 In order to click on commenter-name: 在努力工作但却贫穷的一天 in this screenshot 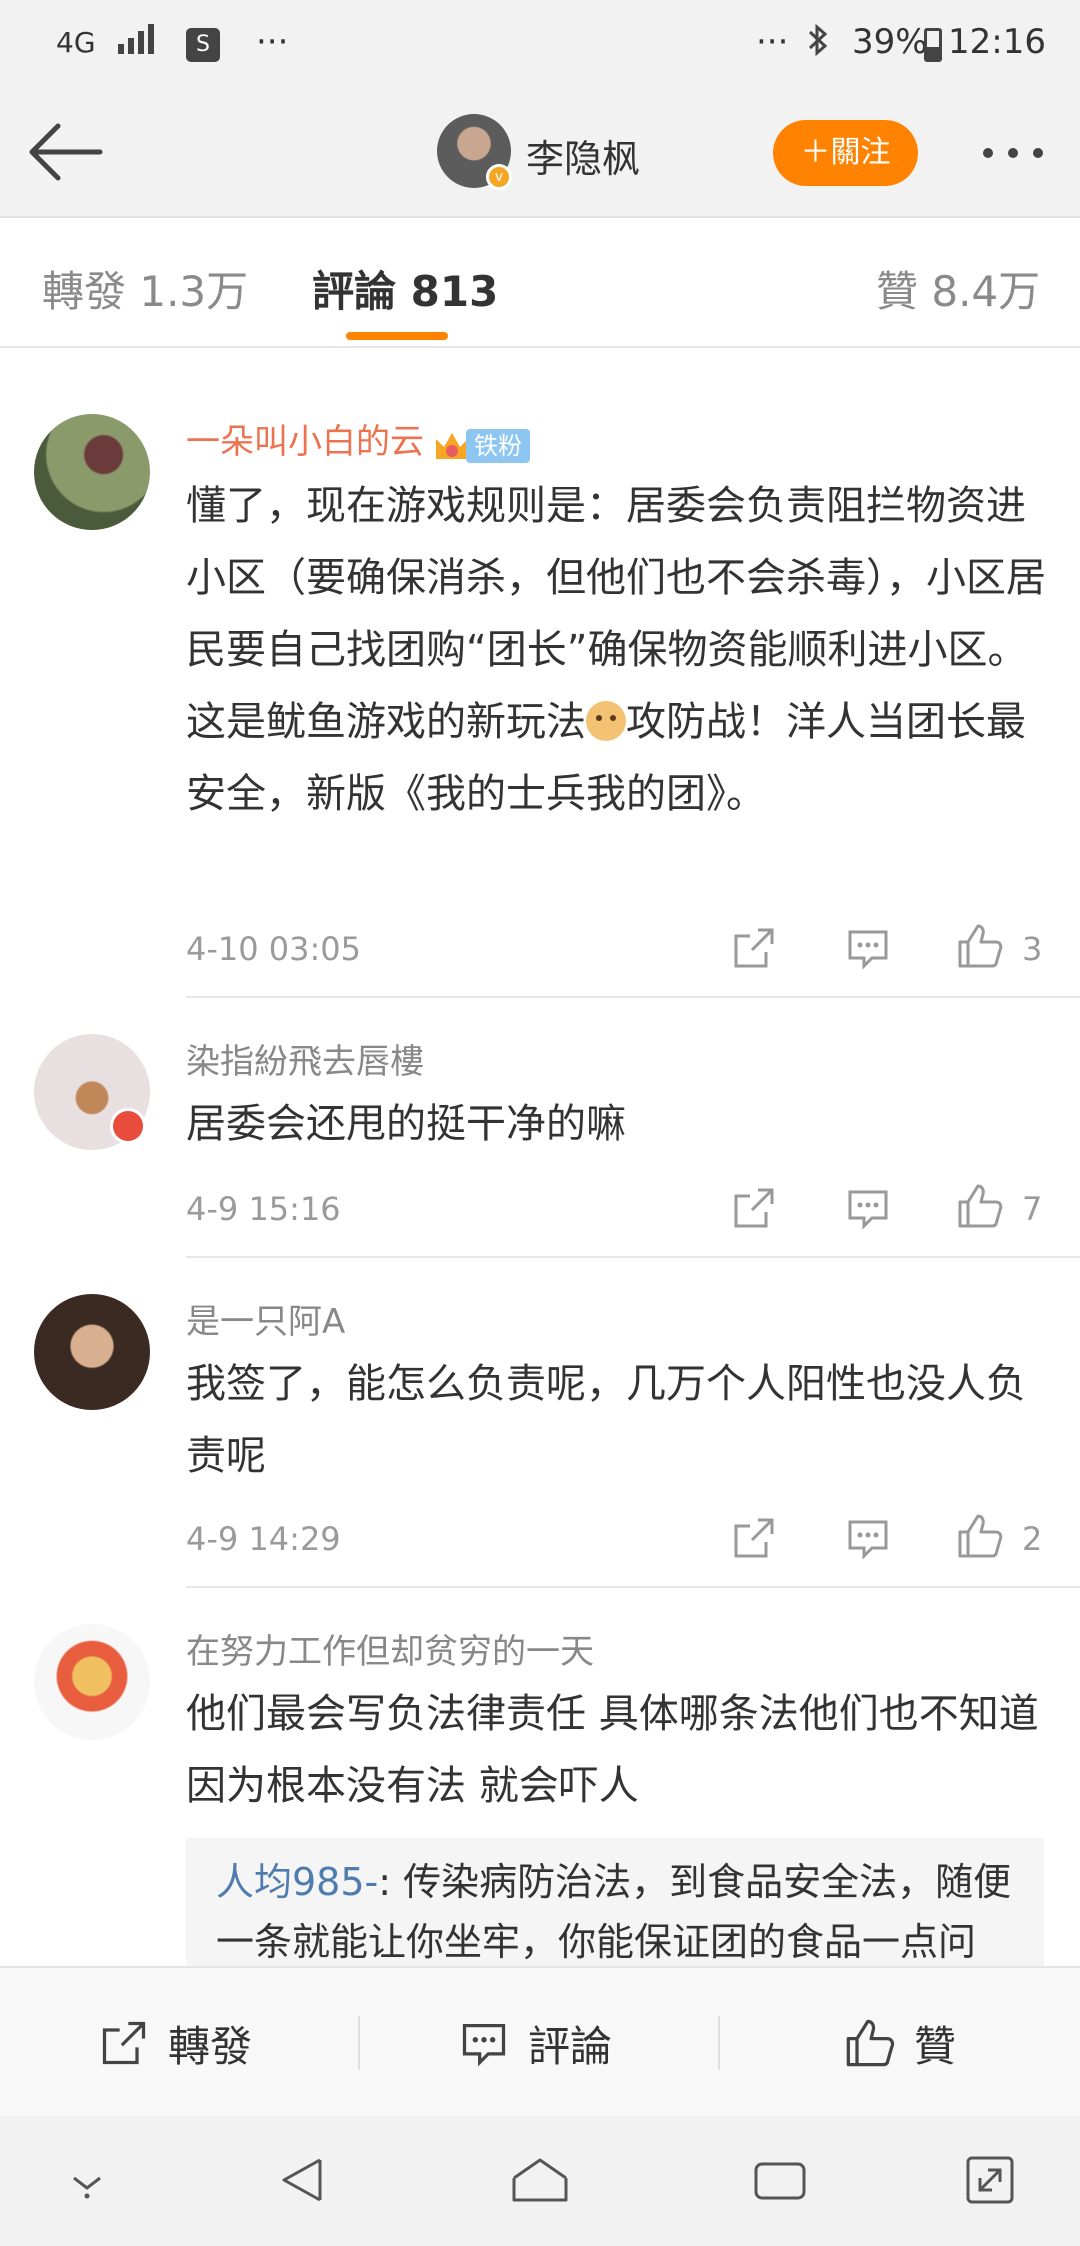, I will do `click(390, 1648)`.